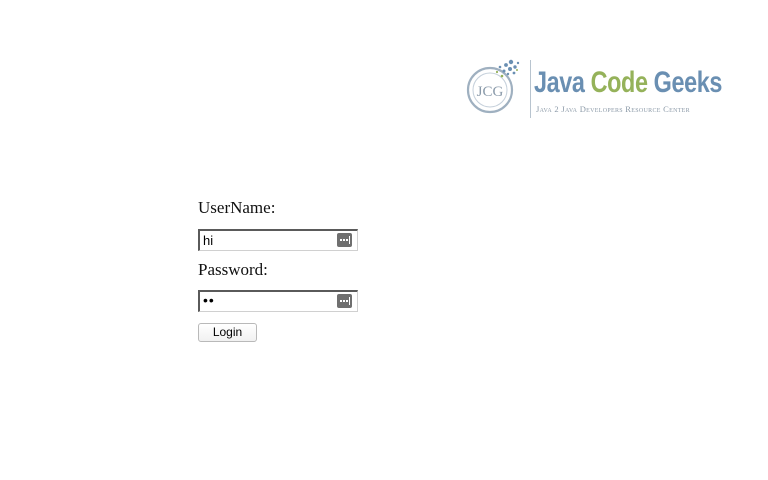 The height and width of the screenshot is (480, 768). I want to click on logo-tagline: Java 2 Java Developers Resource Center, so click(613, 109).